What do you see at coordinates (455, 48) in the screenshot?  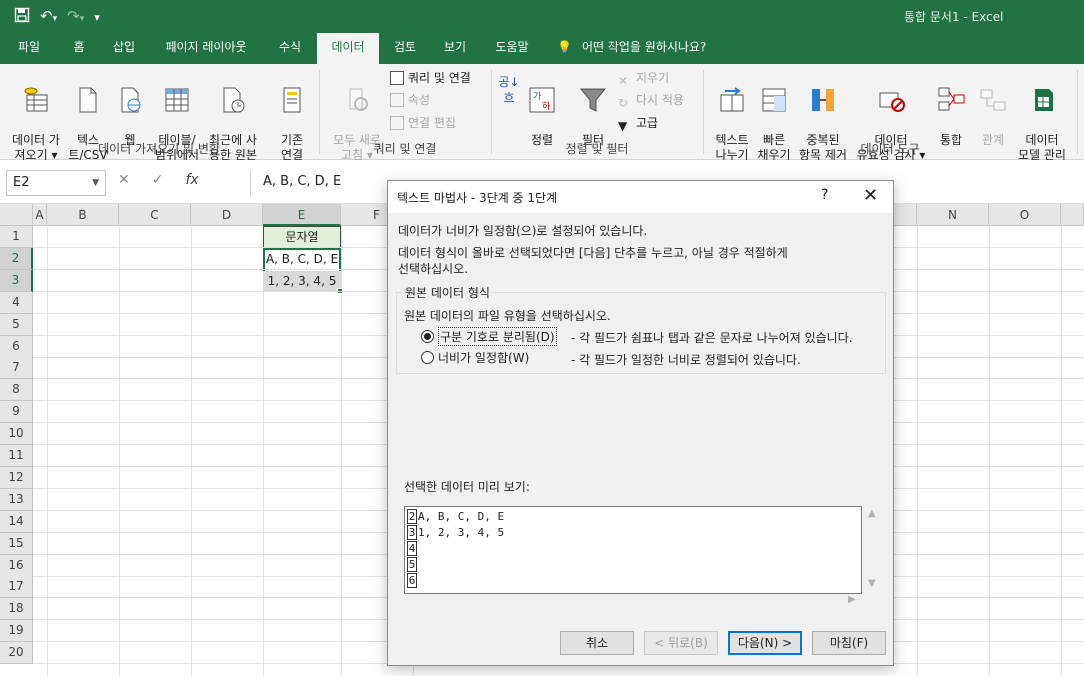 I see `tab-view: 보기` at bounding box center [455, 48].